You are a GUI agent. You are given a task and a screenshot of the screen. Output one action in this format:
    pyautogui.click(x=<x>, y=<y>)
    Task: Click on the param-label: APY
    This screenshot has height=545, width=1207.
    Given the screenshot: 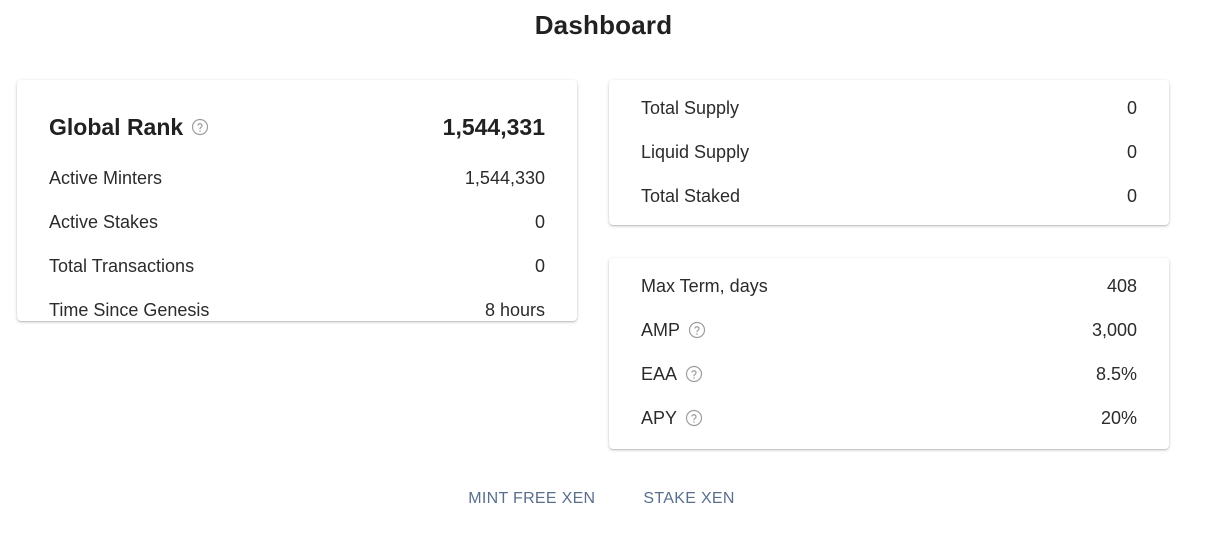 What is the action you would take?
    pyautogui.click(x=659, y=417)
    